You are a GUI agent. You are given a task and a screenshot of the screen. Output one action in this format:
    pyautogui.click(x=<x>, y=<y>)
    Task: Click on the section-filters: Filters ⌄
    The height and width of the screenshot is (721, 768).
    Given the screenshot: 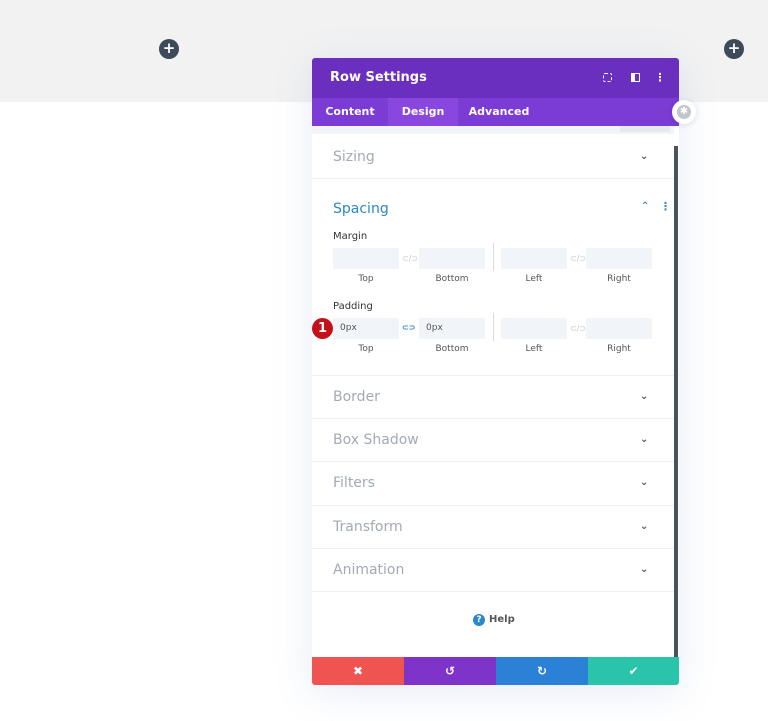 What is the action you would take?
    pyautogui.click(x=493, y=484)
    